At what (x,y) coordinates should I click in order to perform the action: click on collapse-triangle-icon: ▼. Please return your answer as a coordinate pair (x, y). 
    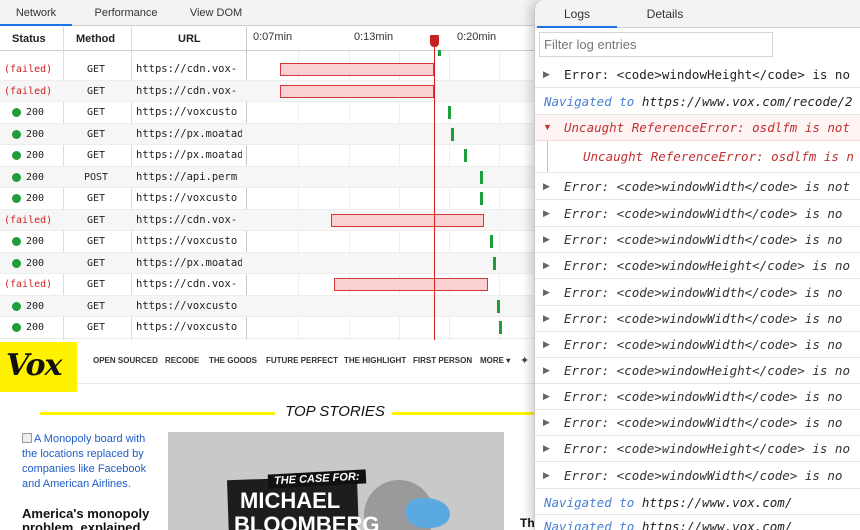
    Looking at the image, I should click on (547, 127).